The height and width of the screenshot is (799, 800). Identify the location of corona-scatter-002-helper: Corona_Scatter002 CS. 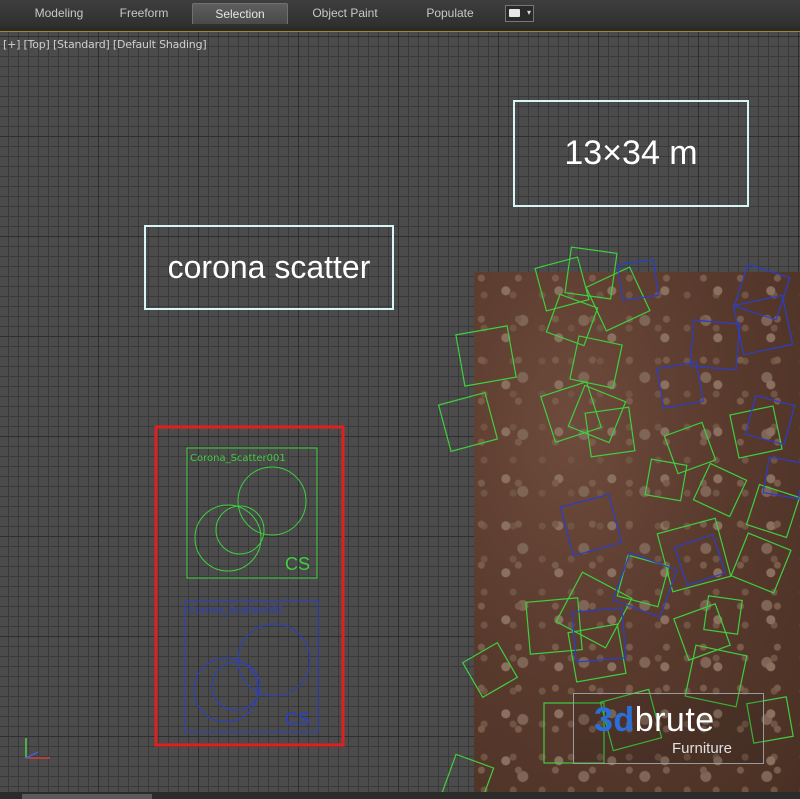
(251, 666).